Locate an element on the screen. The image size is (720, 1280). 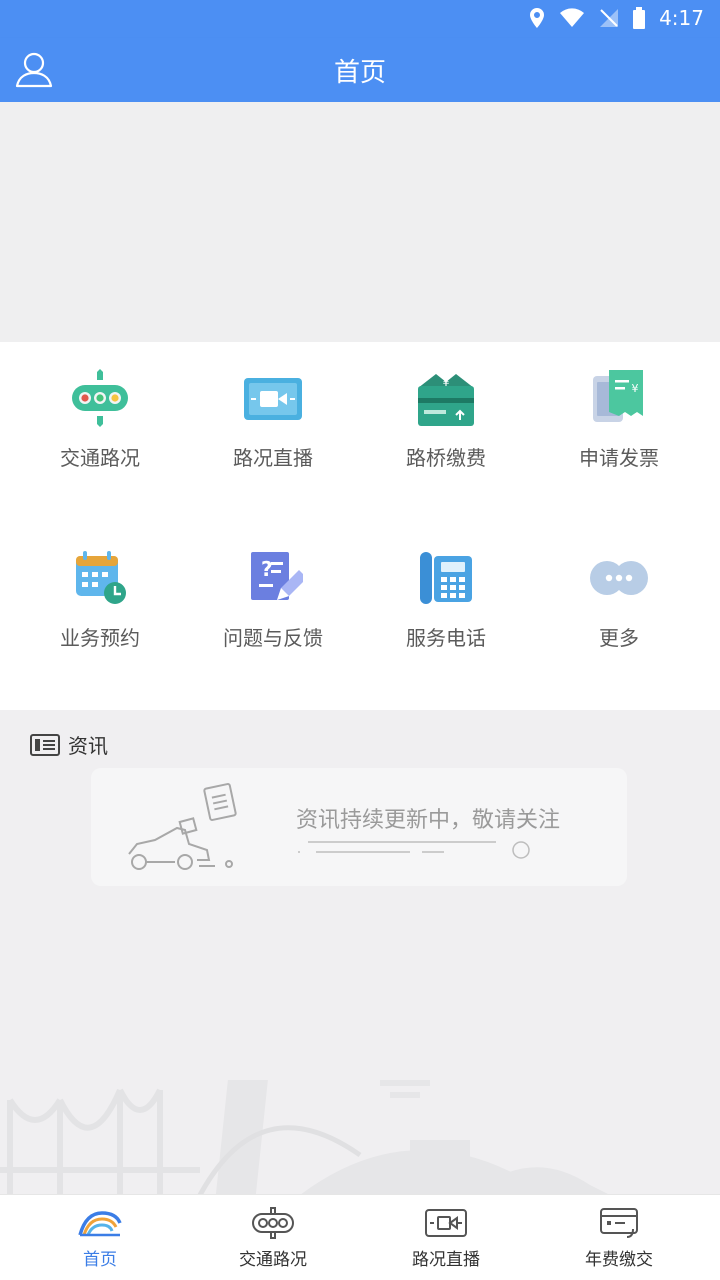
grid-item-appointment: 业务预约 is located at coordinates (100, 602).